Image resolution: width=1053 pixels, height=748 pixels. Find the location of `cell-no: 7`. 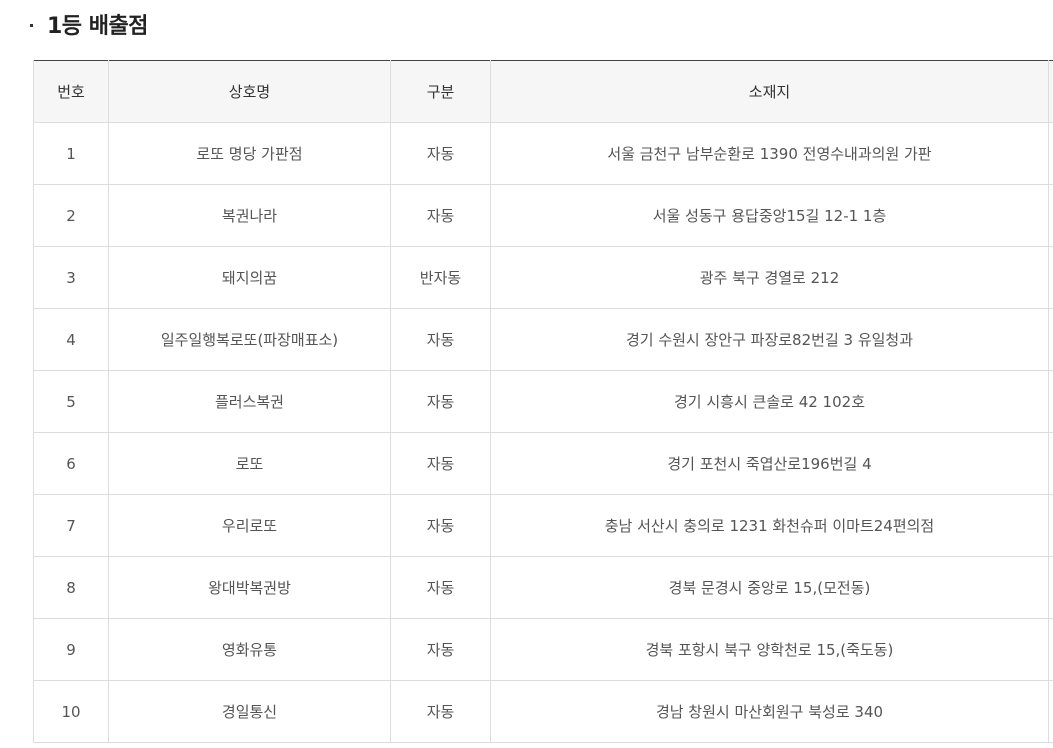

cell-no: 7 is located at coordinates (71, 525).